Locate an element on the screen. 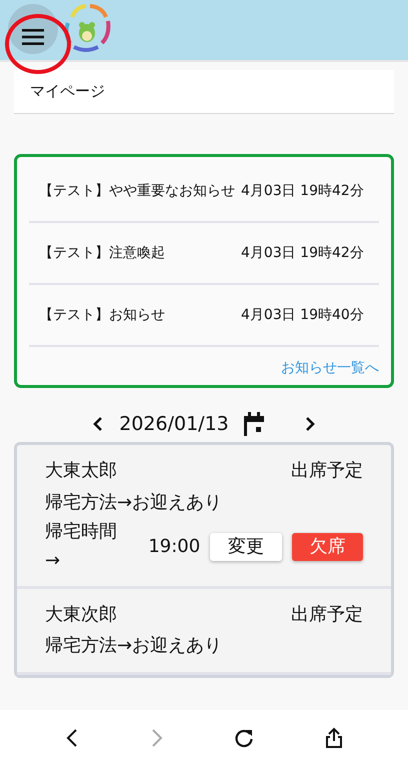  absent-button: 欠席 is located at coordinates (327, 547).